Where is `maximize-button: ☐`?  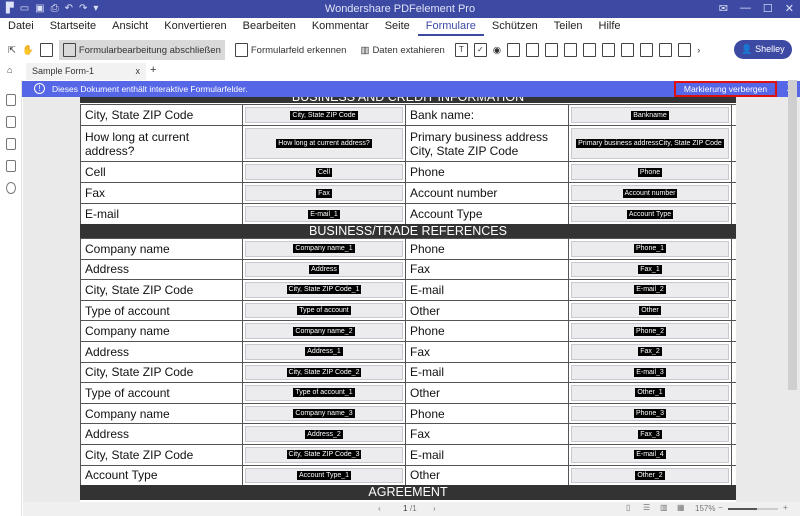 maximize-button: ☐ is located at coordinates (768, 8).